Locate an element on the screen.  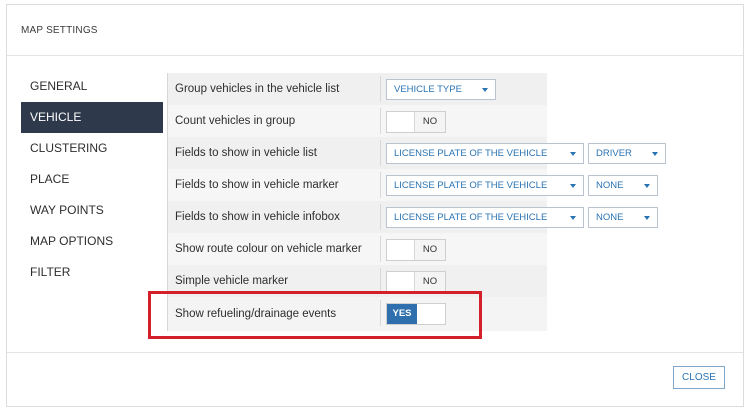
fields-infobox-secondary-value: NONE is located at coordinates (610, 217).